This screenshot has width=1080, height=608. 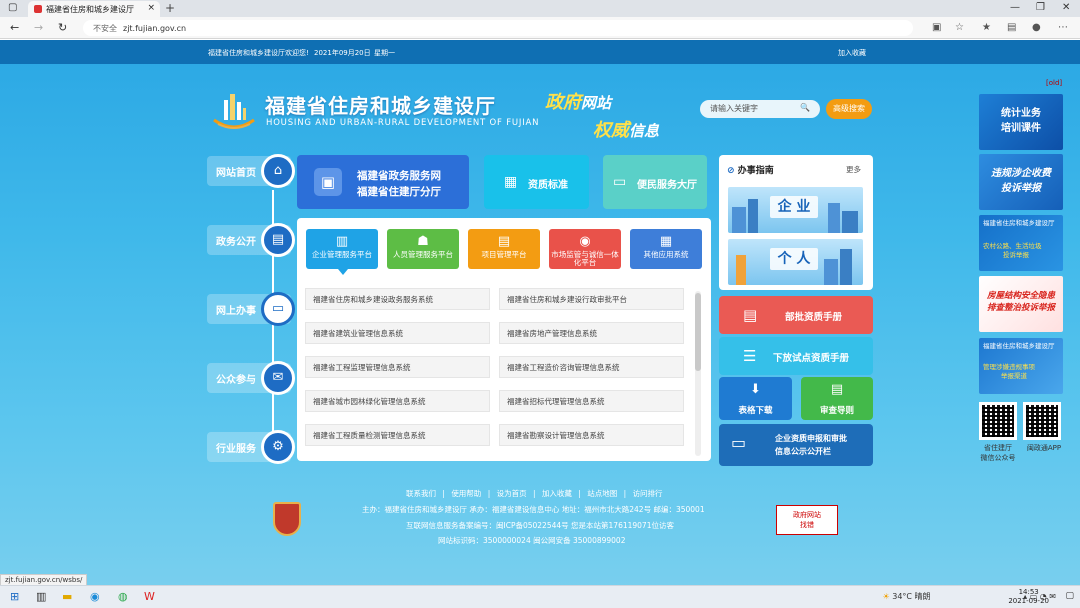 What do you see at coordinates (602, 493) in the screenshot?
I see `footer-link-sitemap: 站点地图` at bounding box center [602, 493].